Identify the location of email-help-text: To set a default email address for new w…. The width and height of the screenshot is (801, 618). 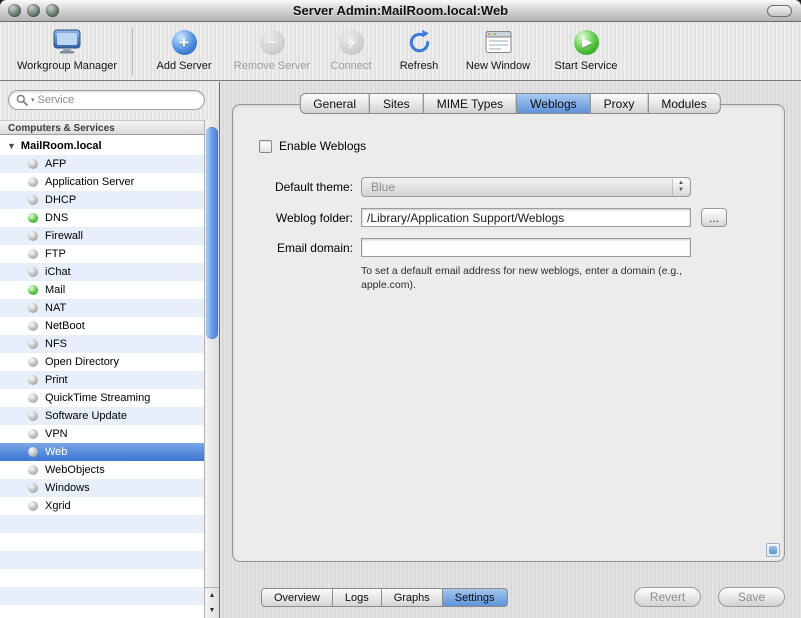
(522, 278).